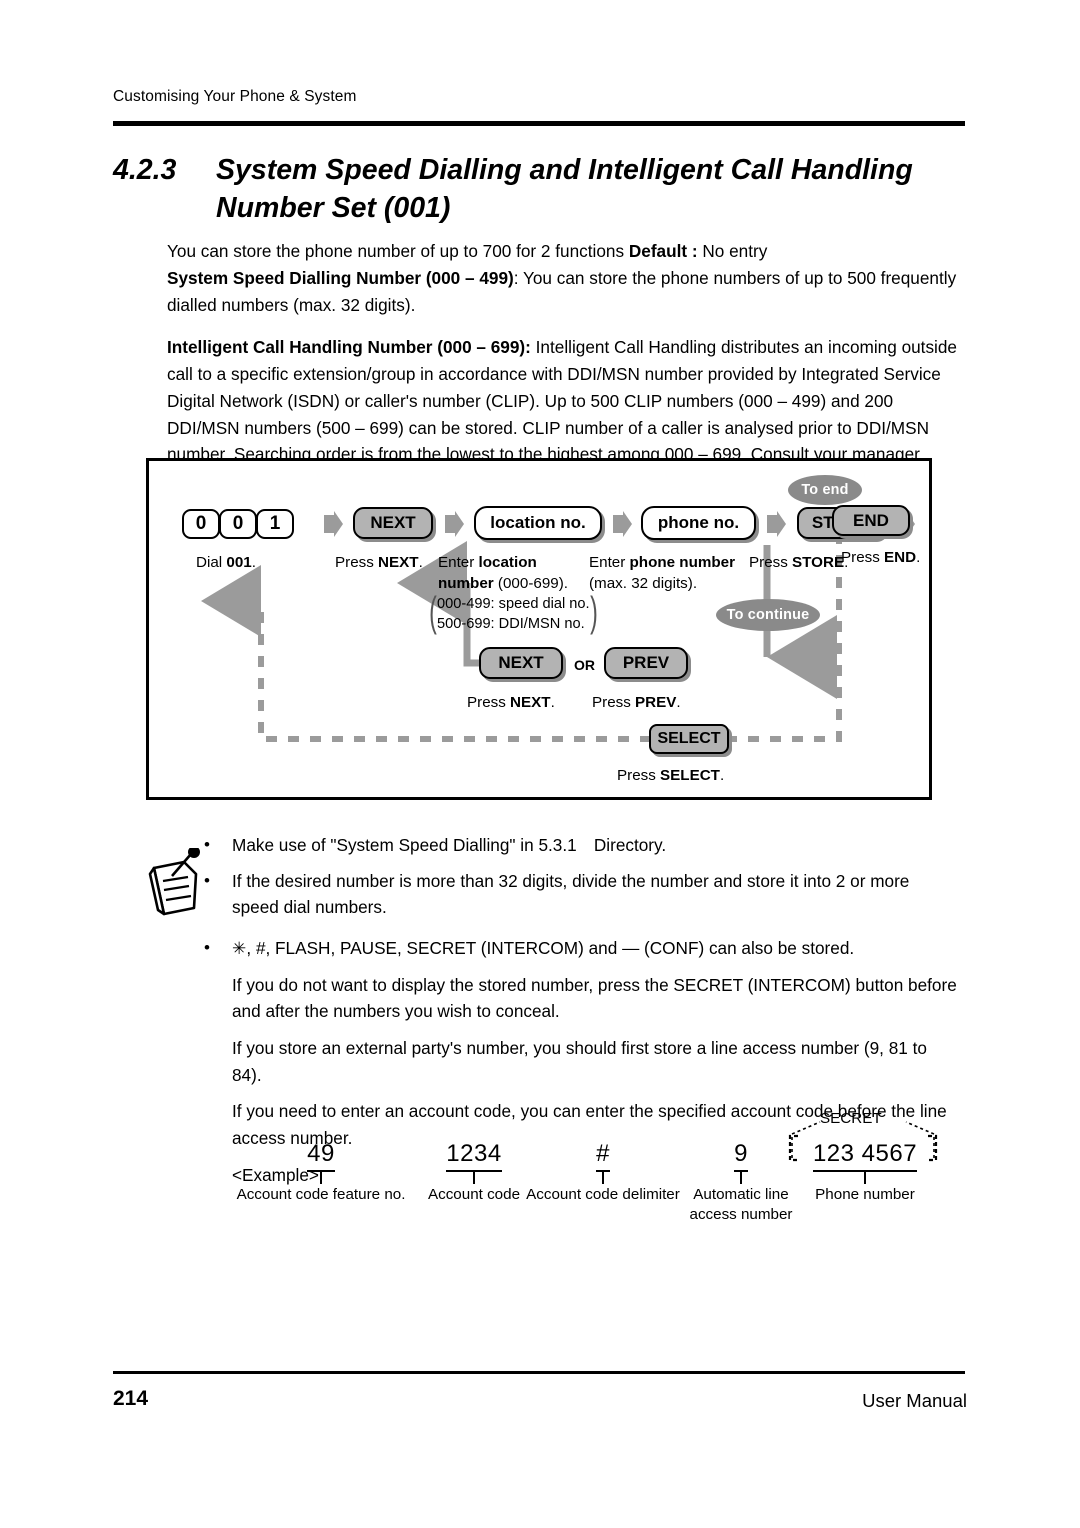 The width and height of the screenshot is (1080, 1528). I want to click on example-value: 9, so click(741, 1156).